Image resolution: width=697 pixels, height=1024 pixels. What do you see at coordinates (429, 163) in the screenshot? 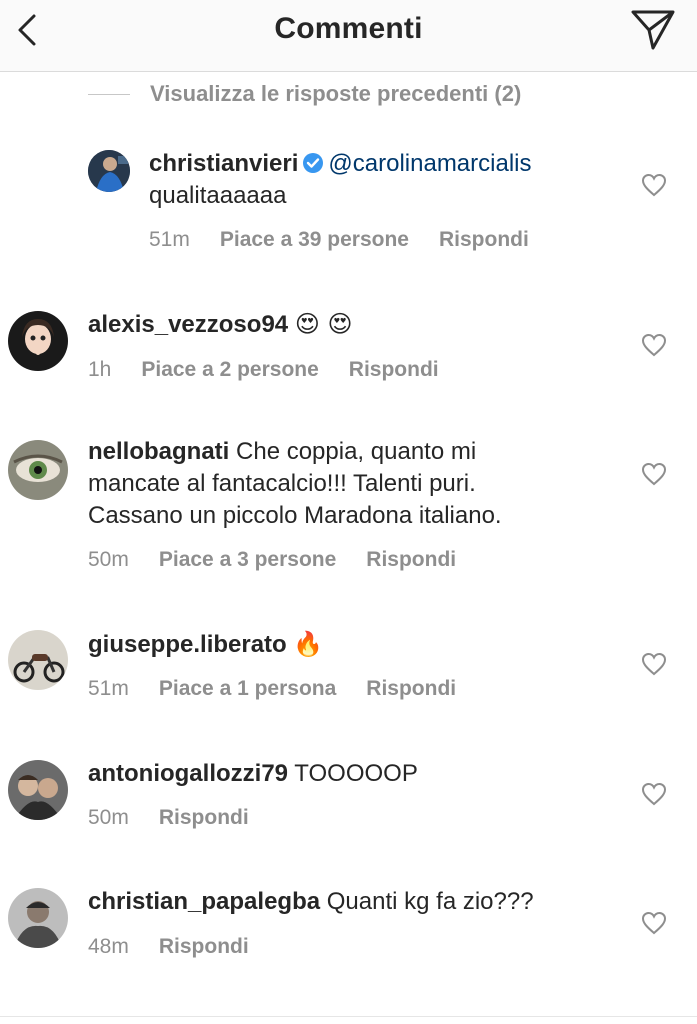
I see `comment-mention: @carolinamarcialis` at bounding box center [429, 163].